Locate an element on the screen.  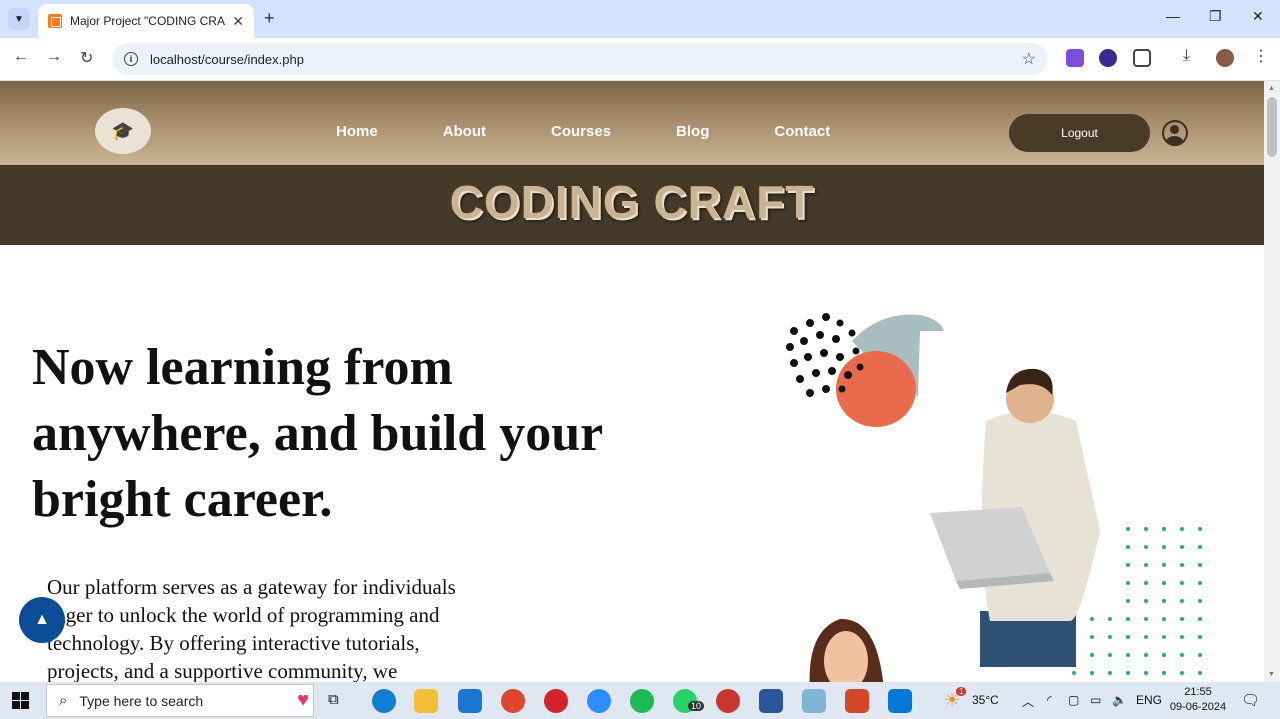
graduation-cap-logo-icon: 🎓 is located at coordinates (123, 131).